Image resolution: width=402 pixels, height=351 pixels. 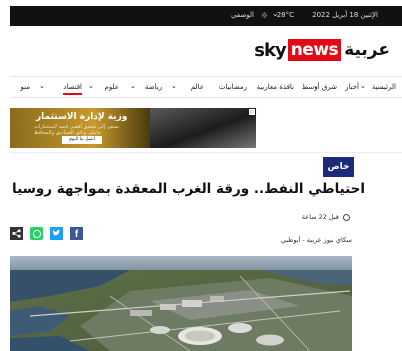 What do you see at coordinates (275, 217) in the screenshot?
I see `article-time: قبل 22 ساعة` at bounding box center [275, 217].